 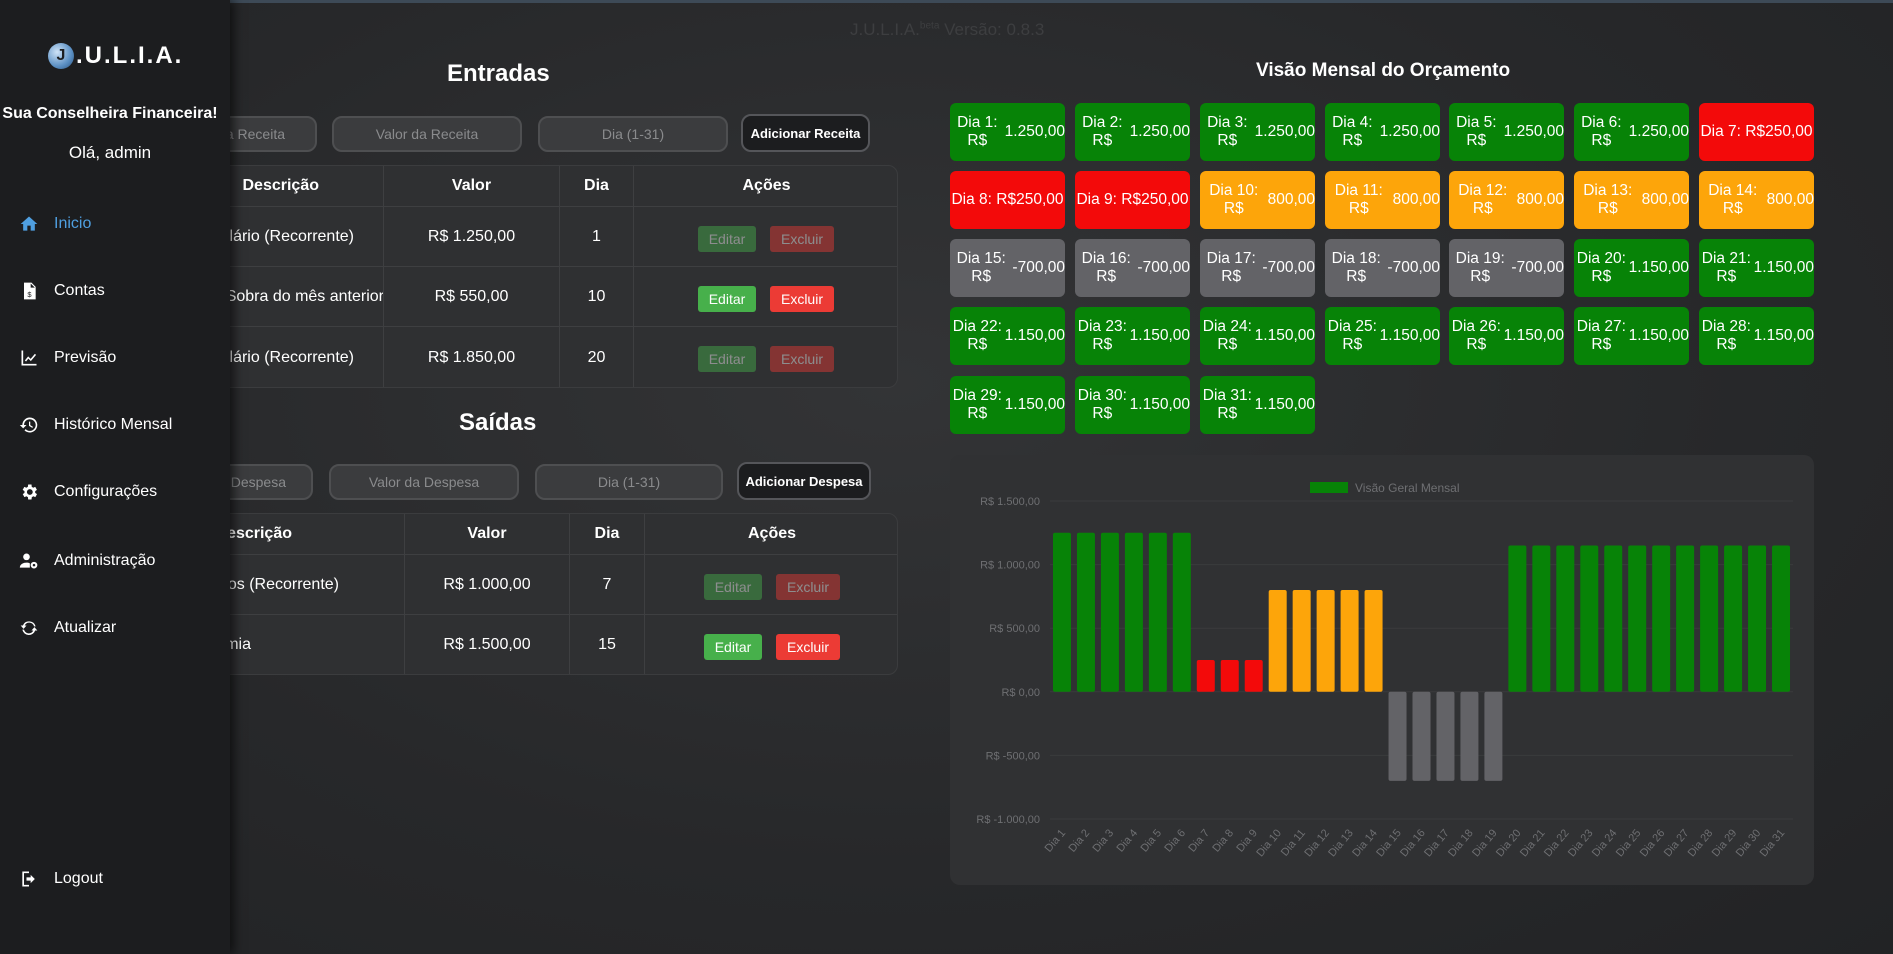 I want to click on y-tick-label: R$ 0,00, so click(x=1020, y=693).